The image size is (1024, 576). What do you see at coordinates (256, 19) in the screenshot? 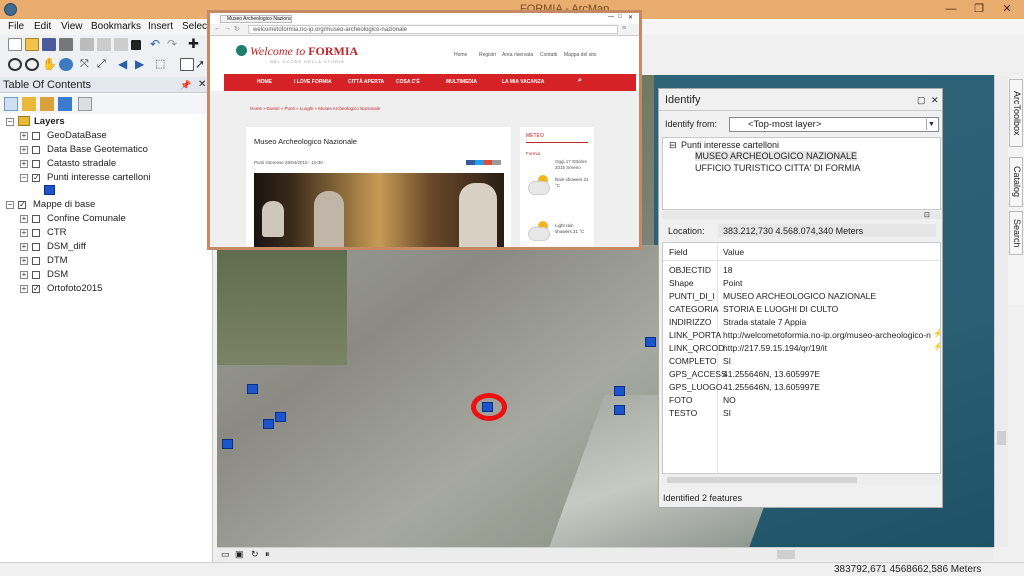
I see `browser-tab: Museo Archeologico Nazionale` at bounding box center [256, 19].